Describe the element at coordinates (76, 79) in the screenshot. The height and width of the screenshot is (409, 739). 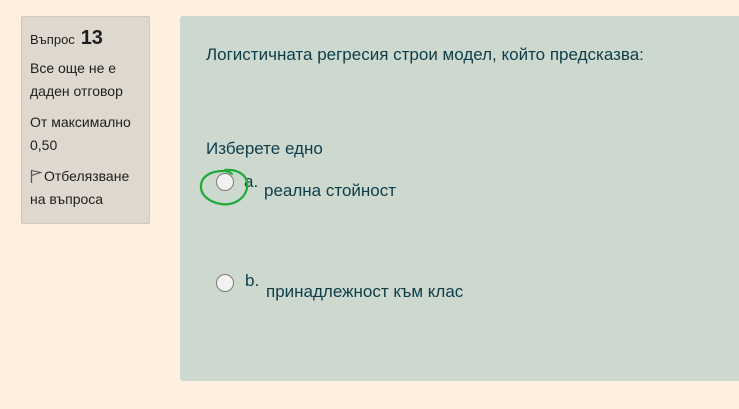
I see `question-state: Все още не е даден отговор` at that location.